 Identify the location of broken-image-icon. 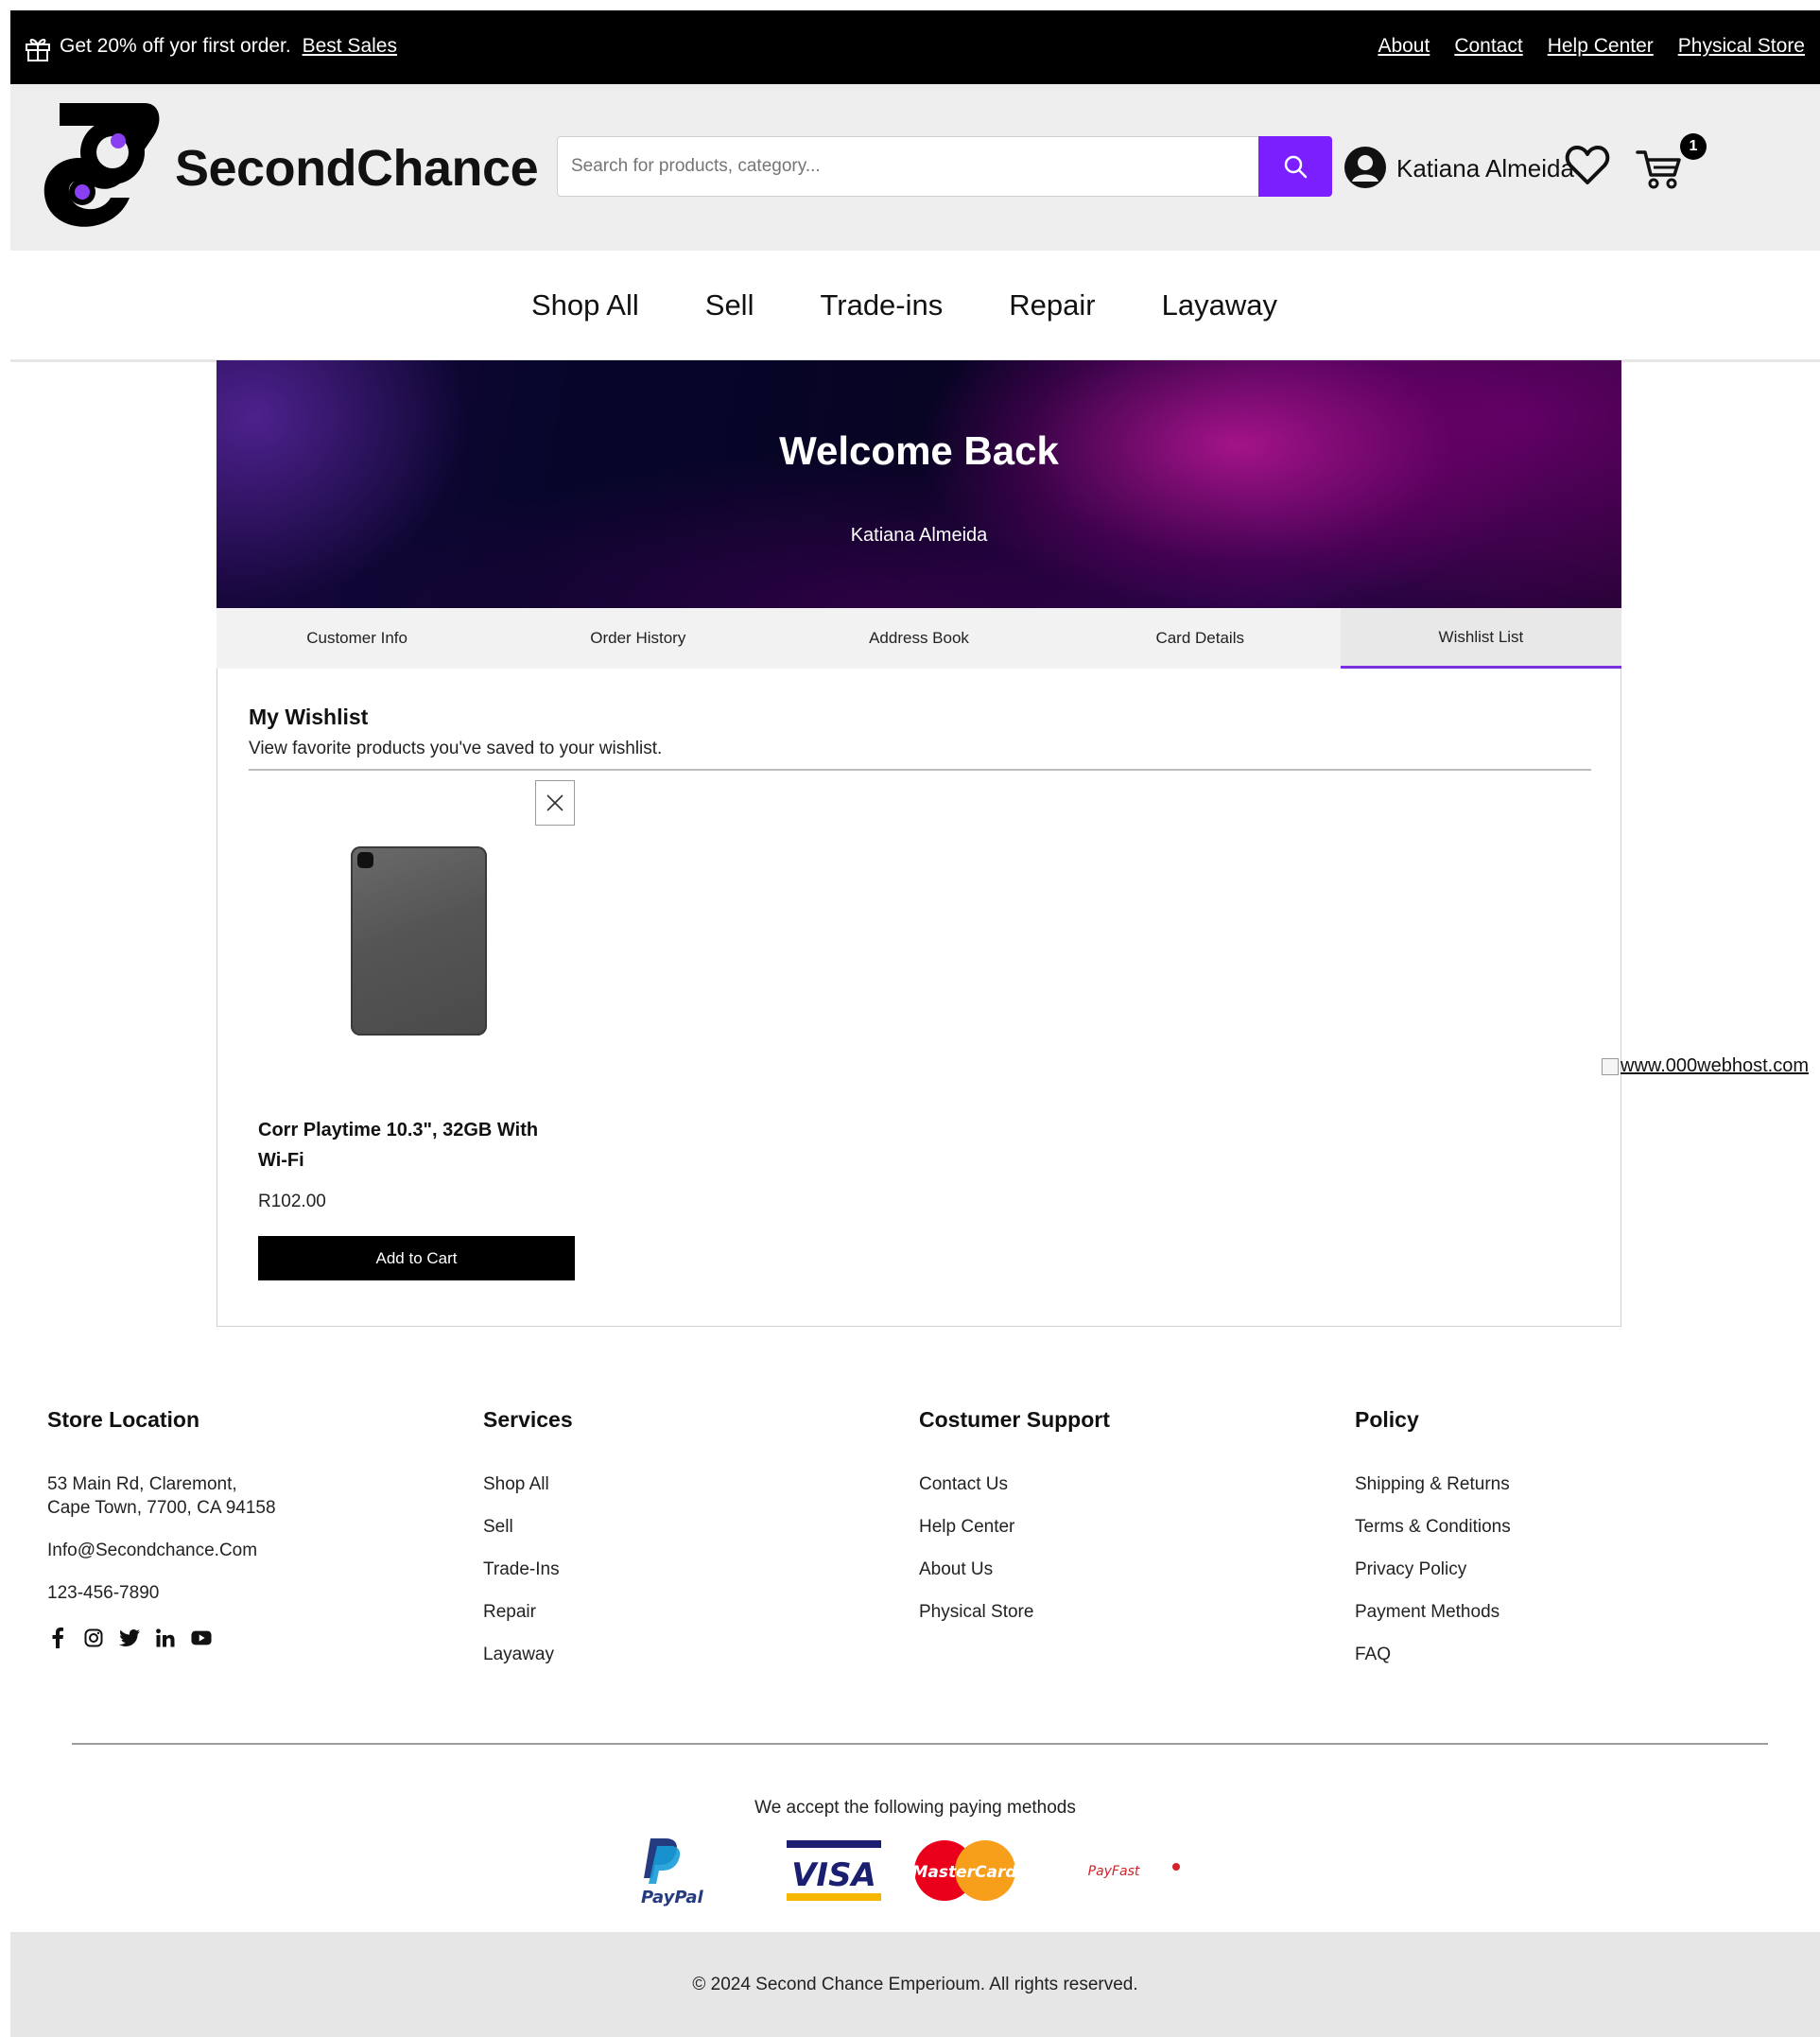
(1610, 1066).